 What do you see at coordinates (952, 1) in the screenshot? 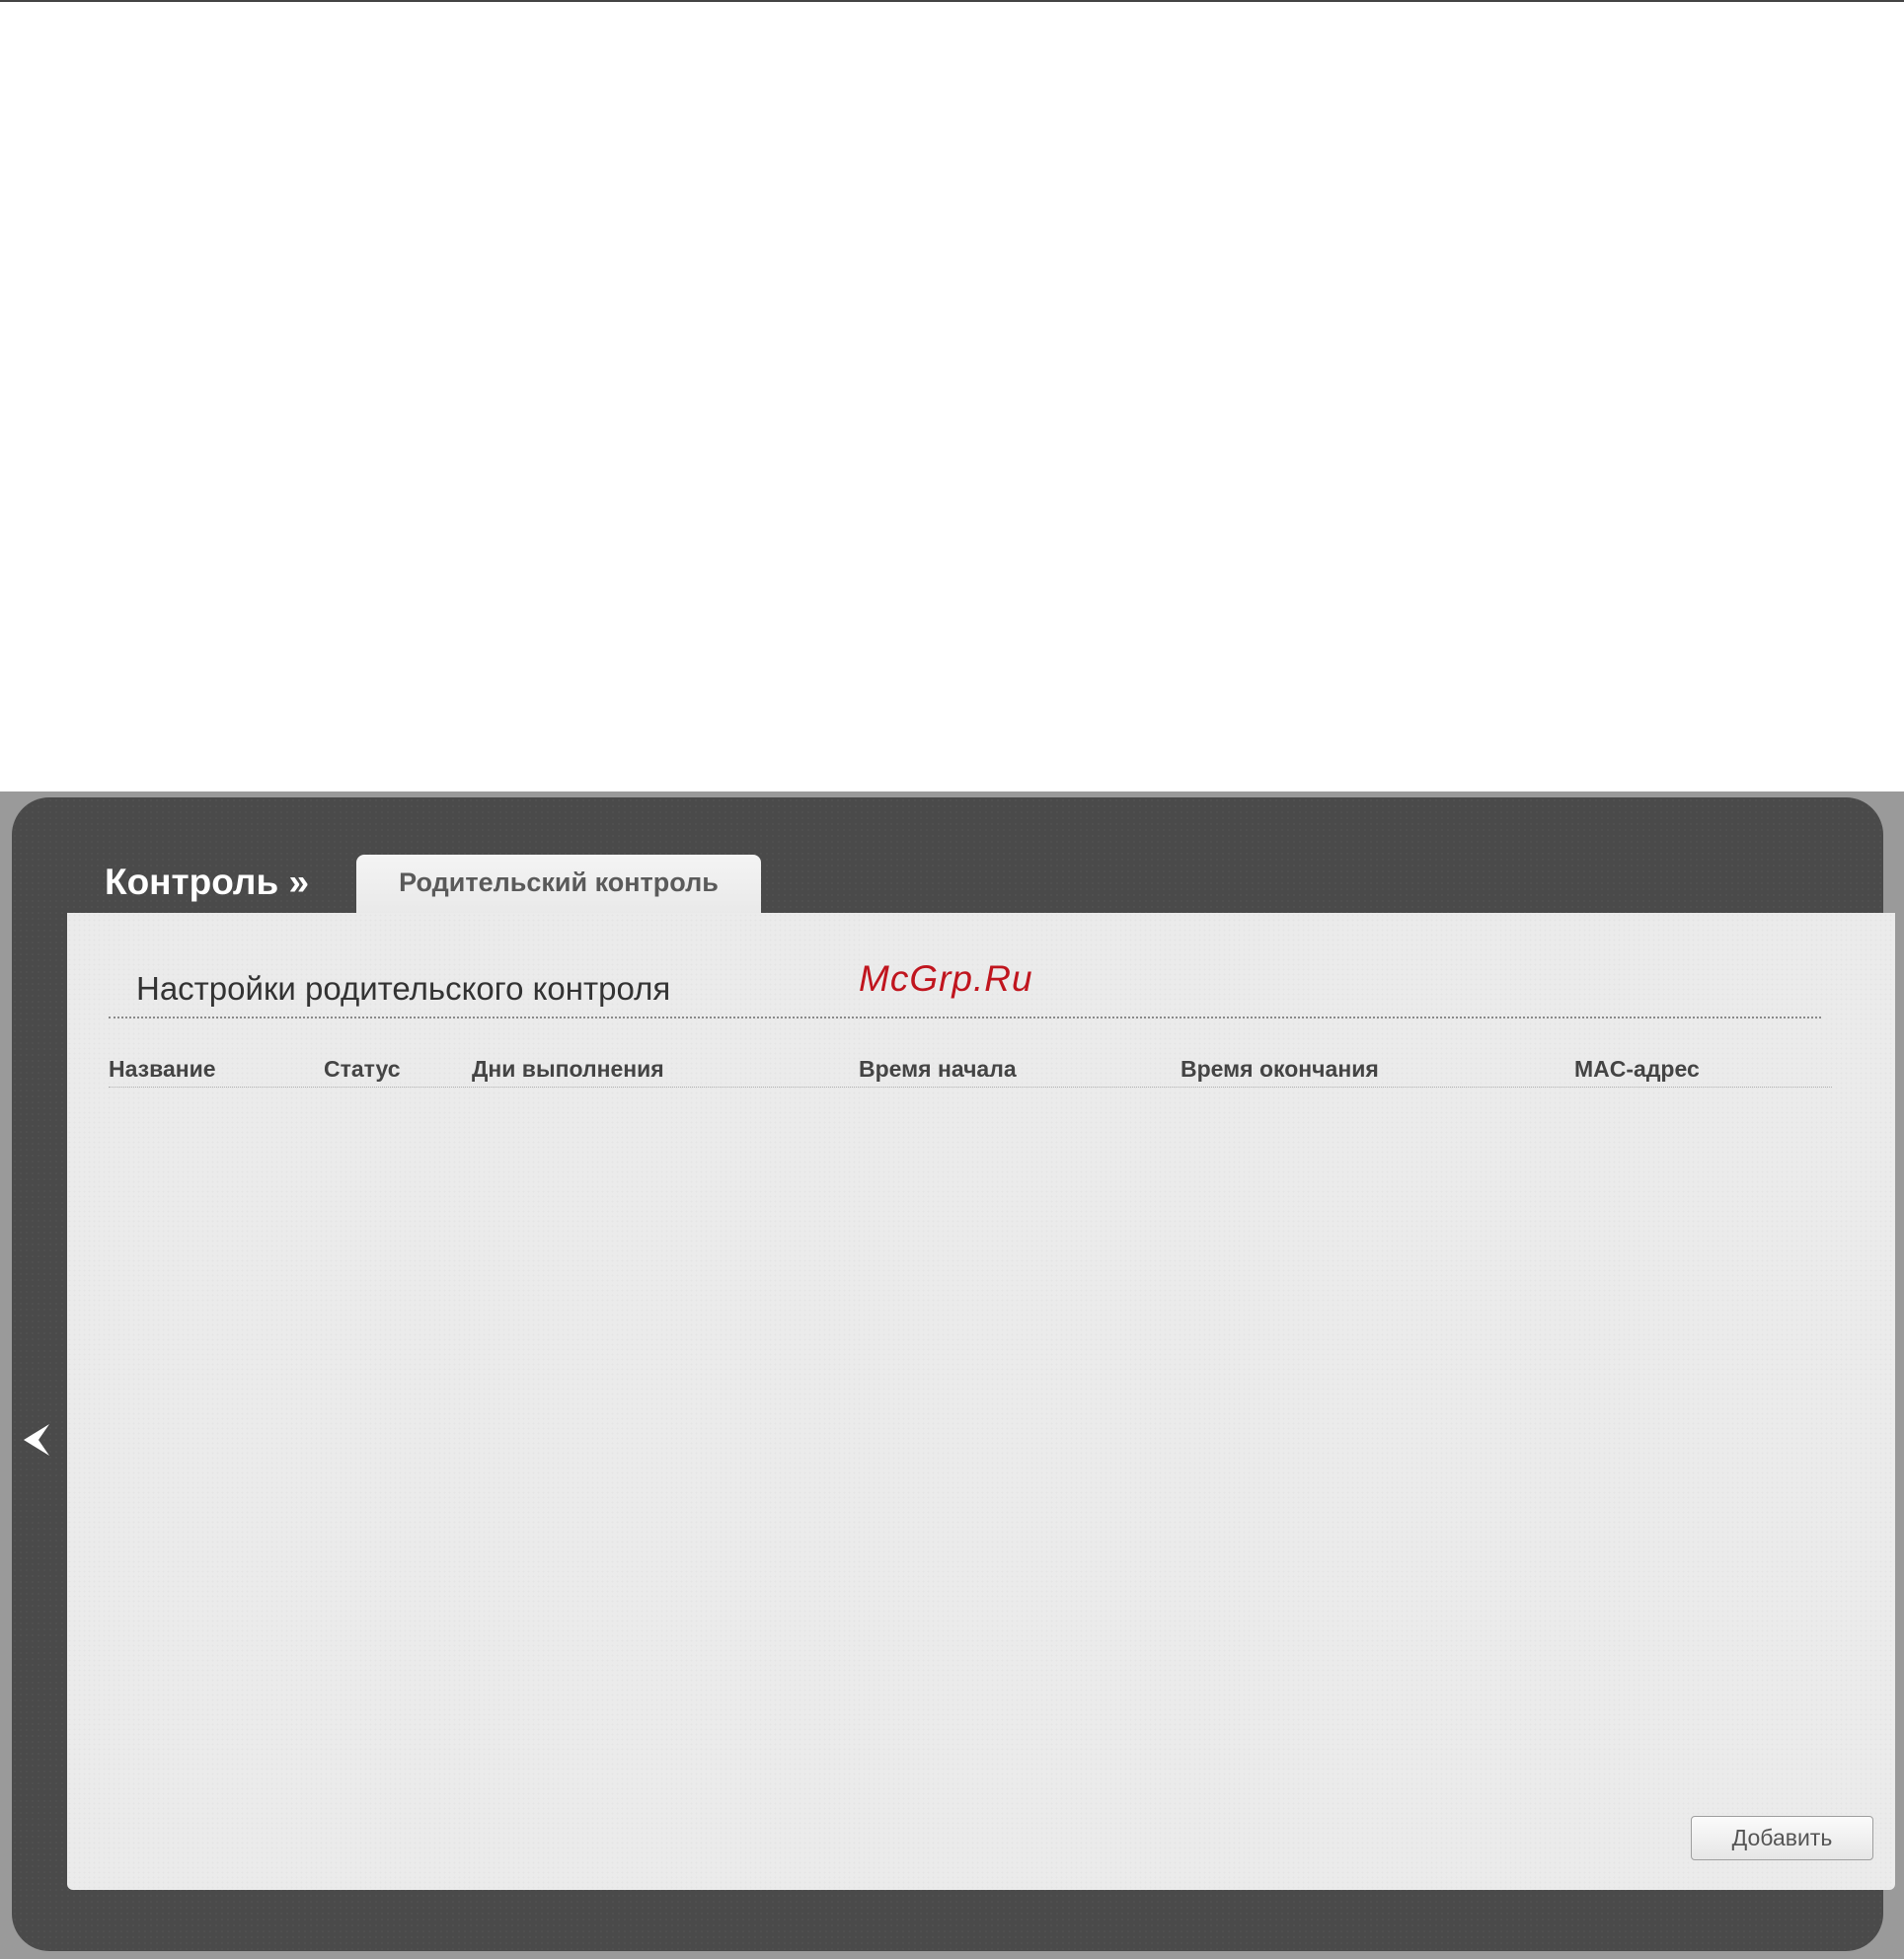
I see `top-divider` at bounding box center [952, 1].